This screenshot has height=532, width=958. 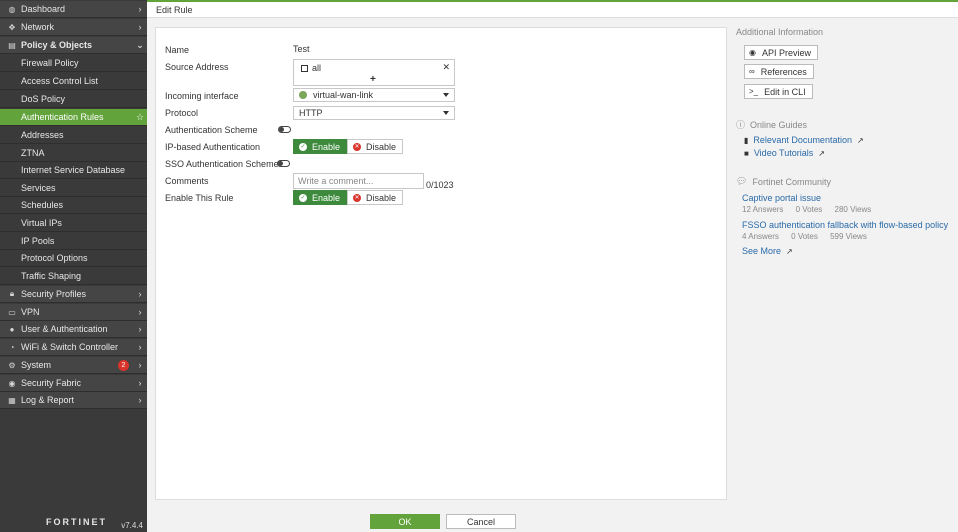 I want to click on nav-schedules: Schedules, so click(x=73, y=205).